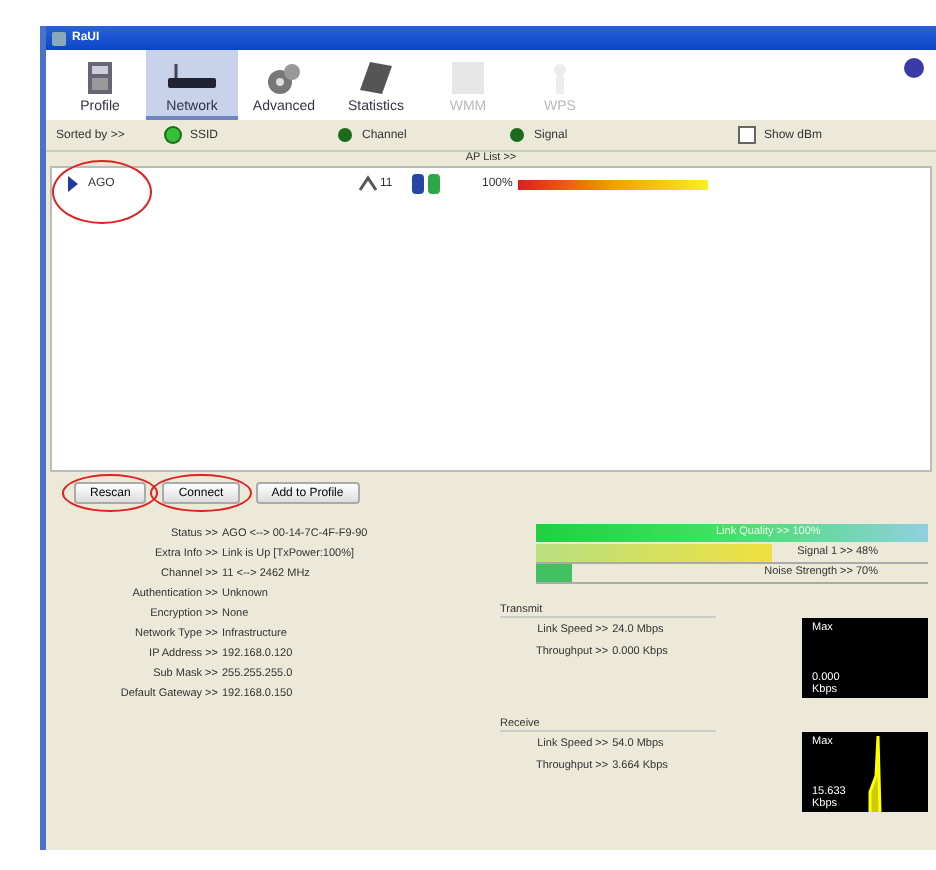 The height and width of the screenshot is (870, 936). Describe the element at coordinates (59, 38) in the screenshot. I see `app-icon` at that location.